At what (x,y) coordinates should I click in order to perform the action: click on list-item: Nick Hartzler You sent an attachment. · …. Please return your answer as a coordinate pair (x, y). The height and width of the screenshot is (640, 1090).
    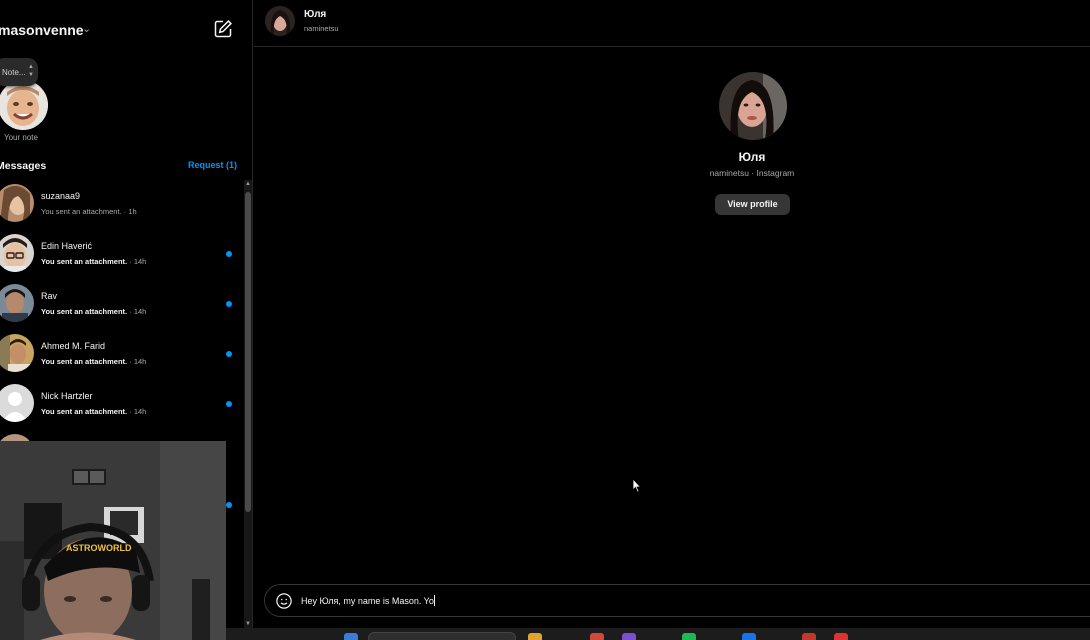
    Looking at the image, I should click on (121, 405).